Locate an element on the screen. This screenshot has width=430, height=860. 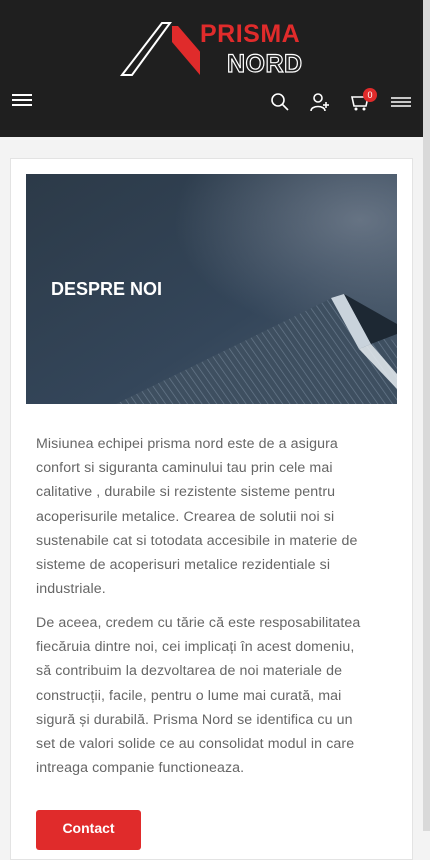
logo-text-nord: NORD is located at coordinates (264, 63).